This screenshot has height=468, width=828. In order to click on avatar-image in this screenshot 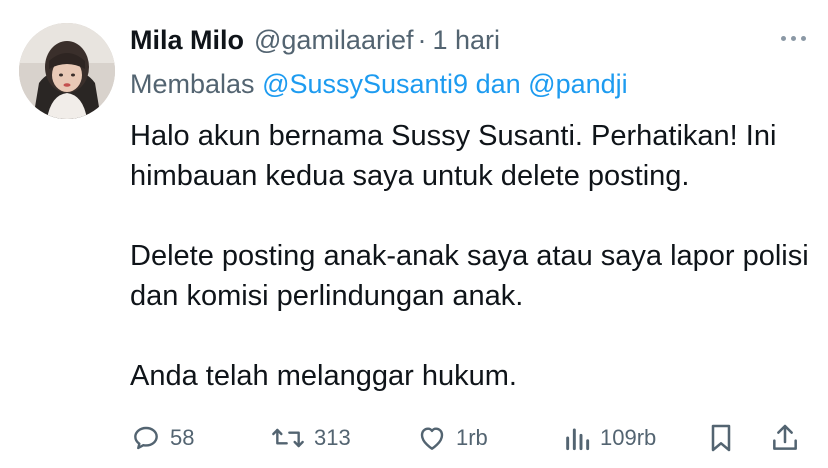, I will do `click(67, 71)`.